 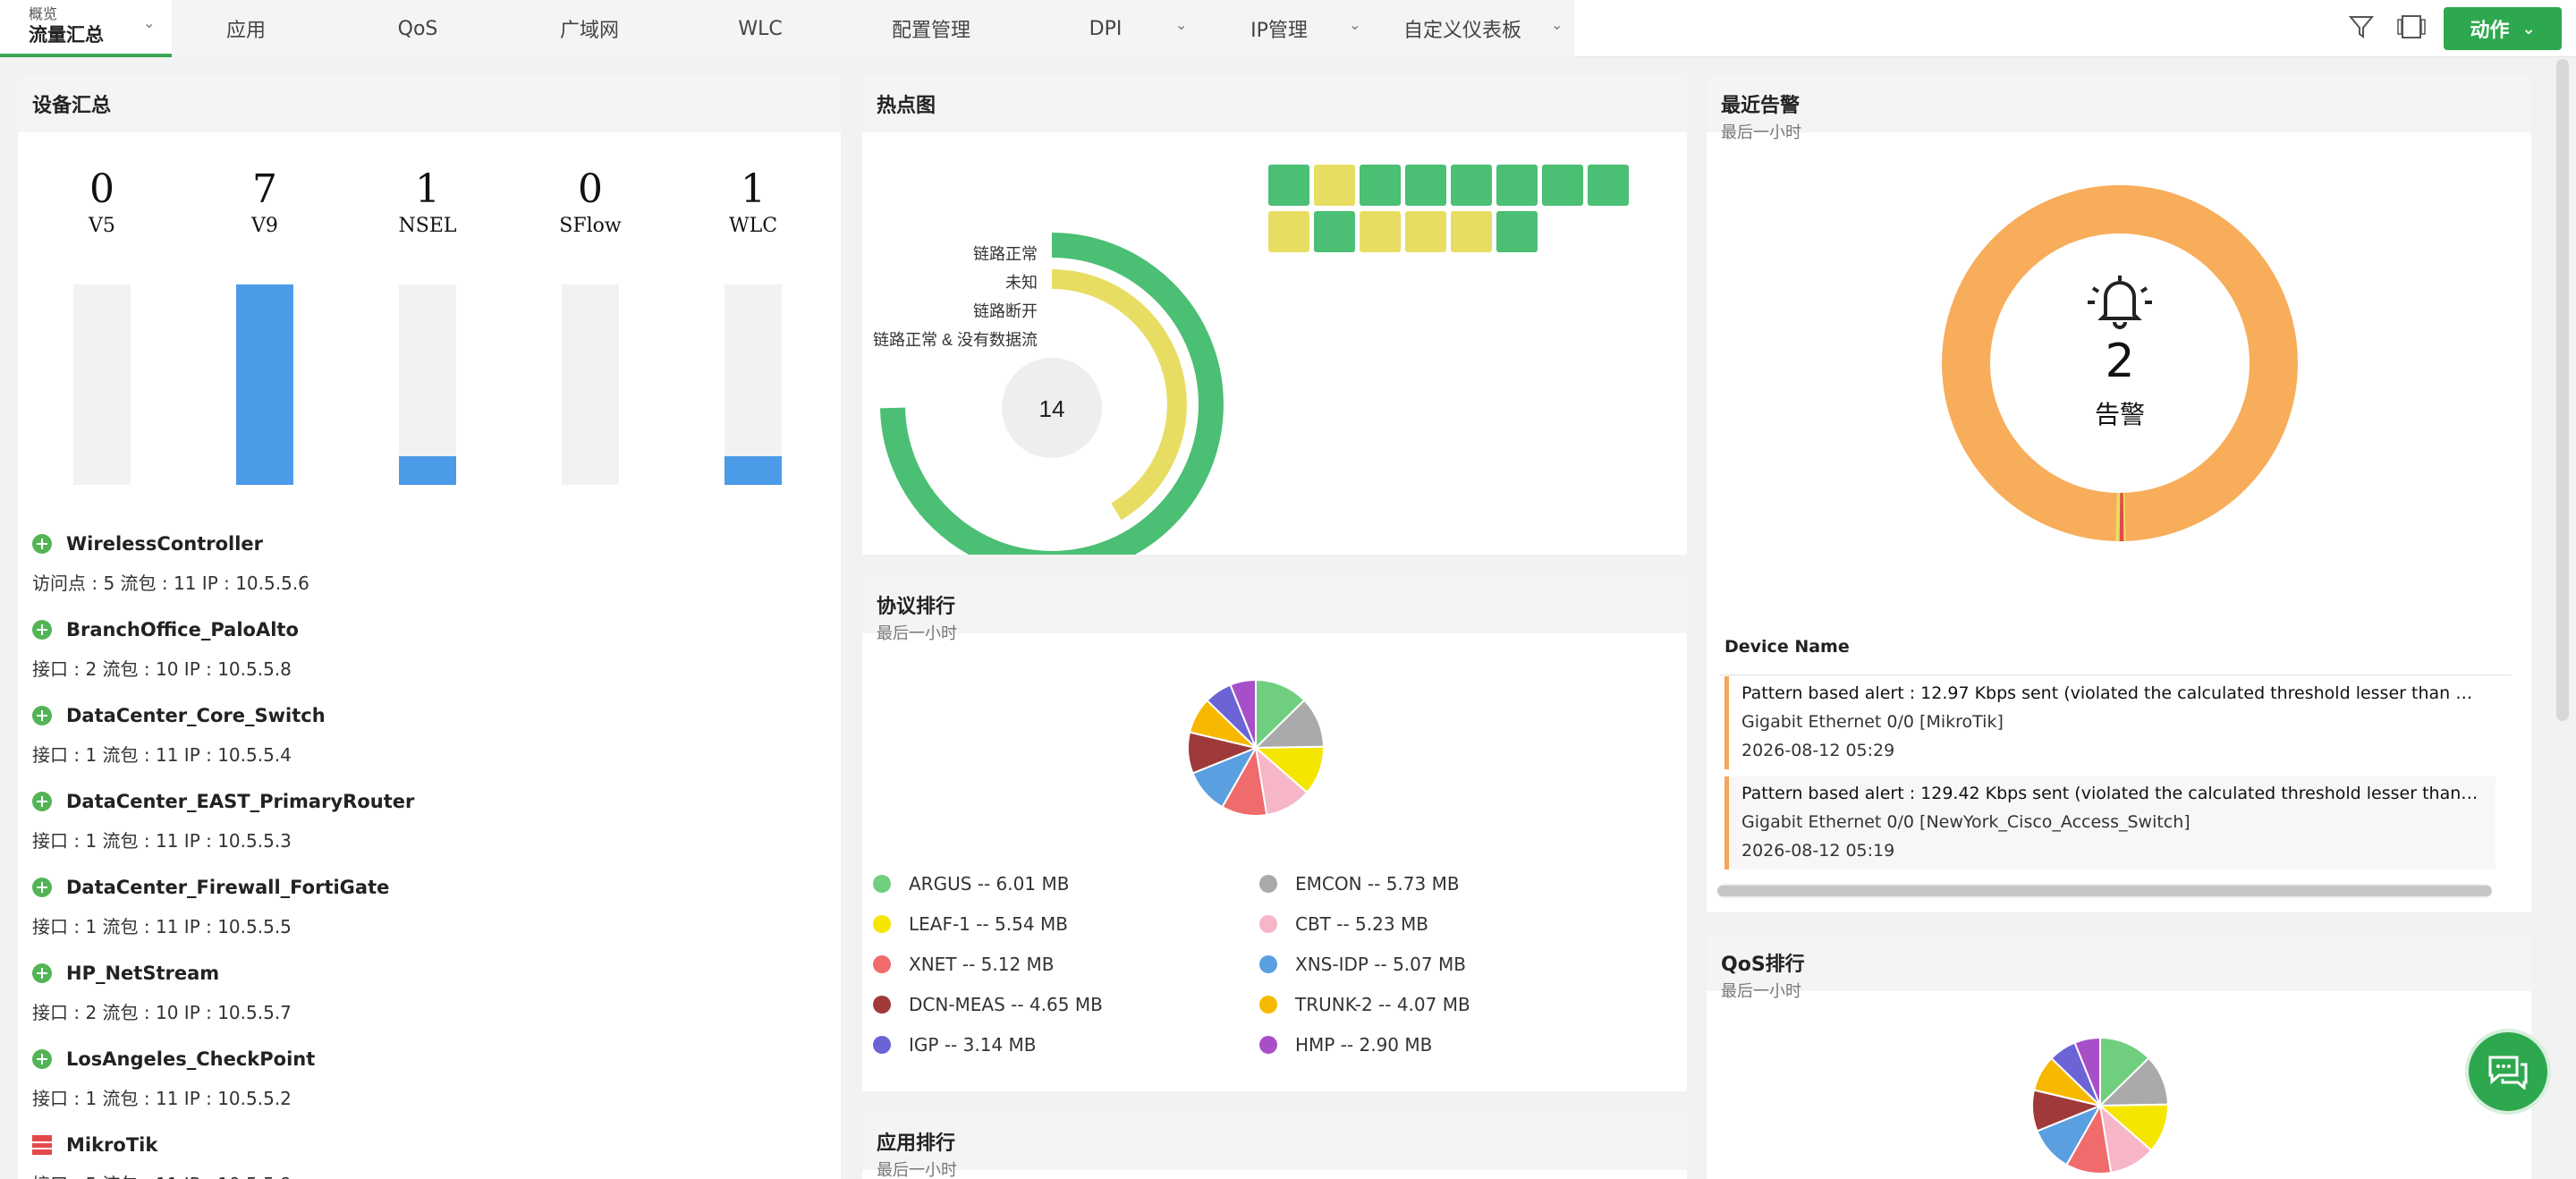 What do you see at coordinates (1005, 311) in the screenshot?
I see `legend-link-down: 链路断开` at bounding box center [1005, 311].